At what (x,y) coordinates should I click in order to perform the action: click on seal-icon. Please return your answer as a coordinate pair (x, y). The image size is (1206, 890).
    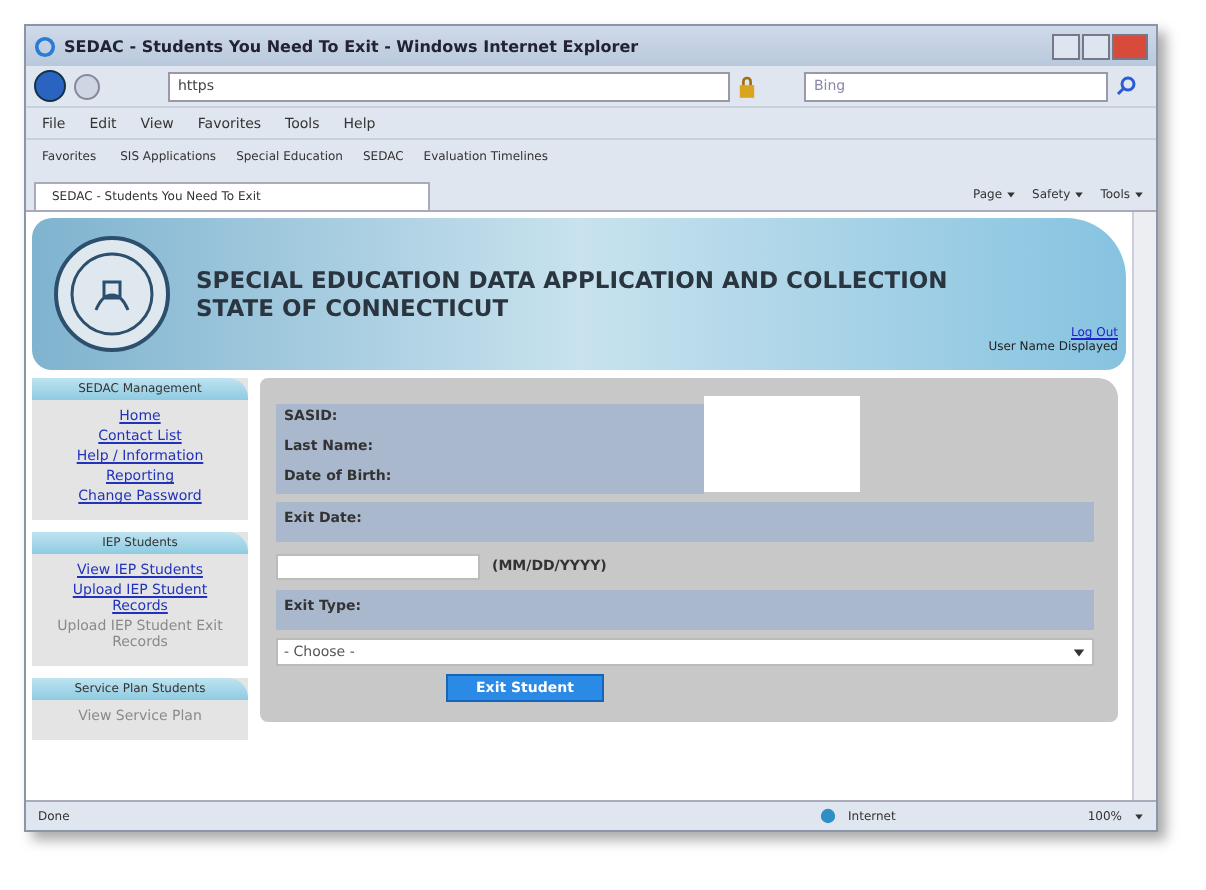
    Looking at the image, I should click on (112, 294).